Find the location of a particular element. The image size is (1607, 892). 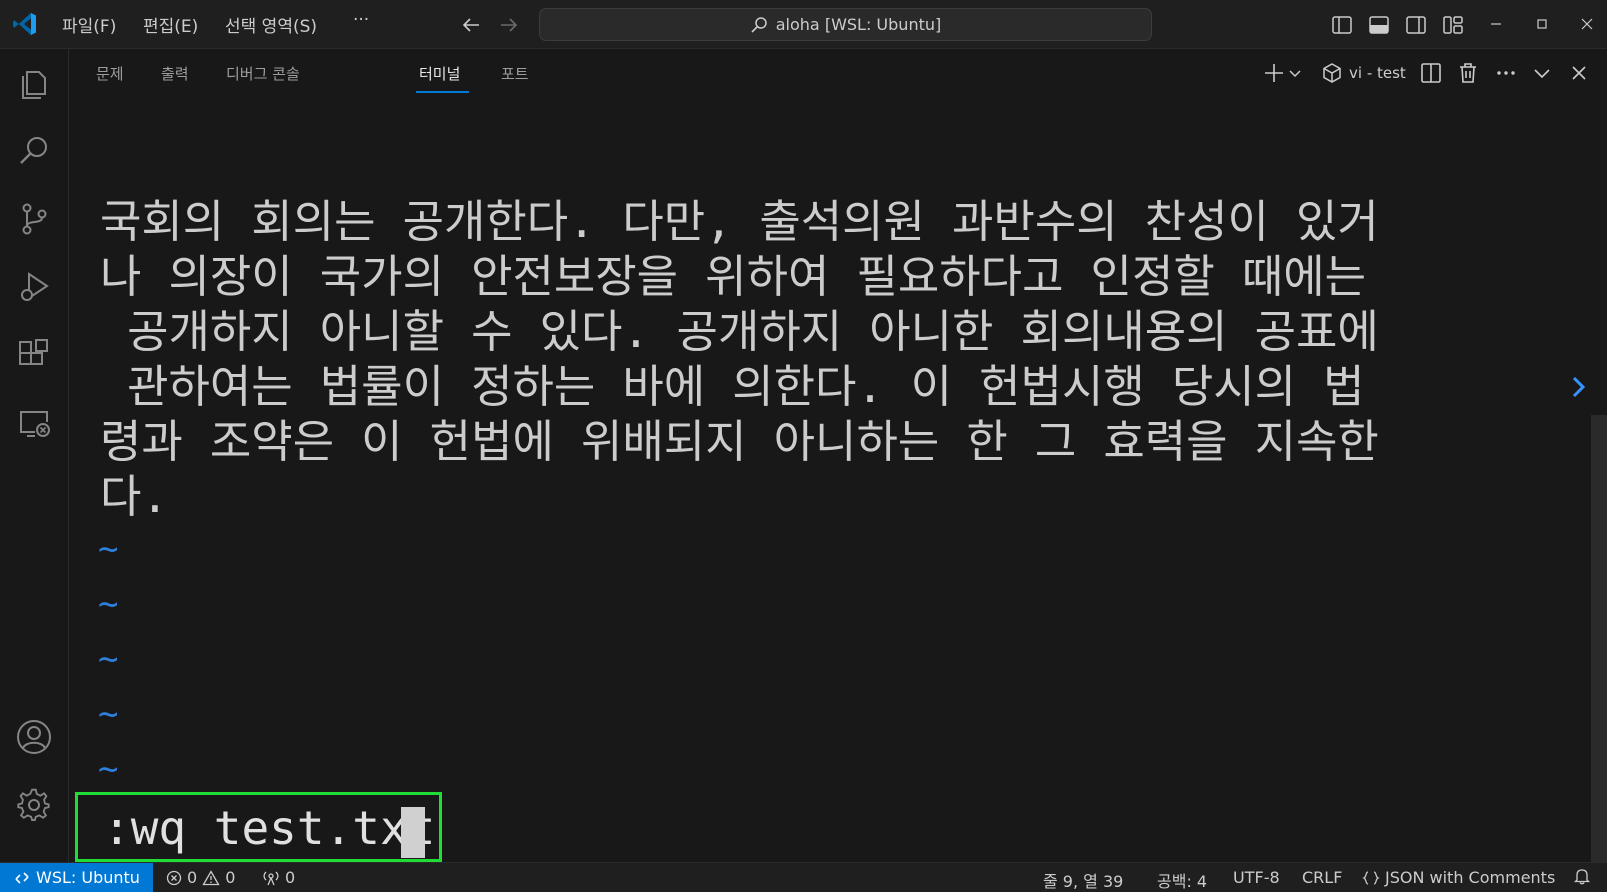

tab-output: 출력 is located at coordinates (175, 73).